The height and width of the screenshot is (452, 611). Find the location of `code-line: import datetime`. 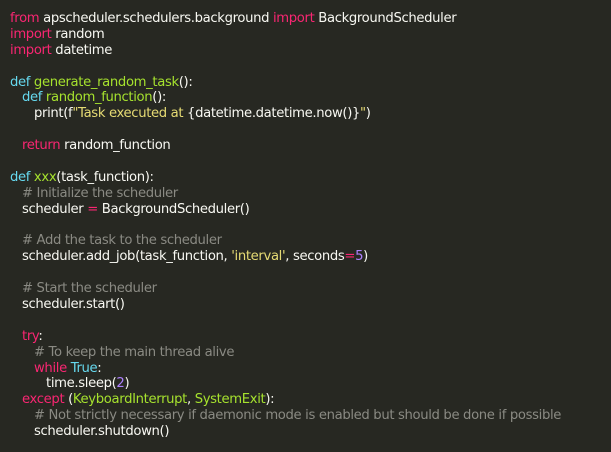

code-line: import datetime is located at coordinates (310, 51).